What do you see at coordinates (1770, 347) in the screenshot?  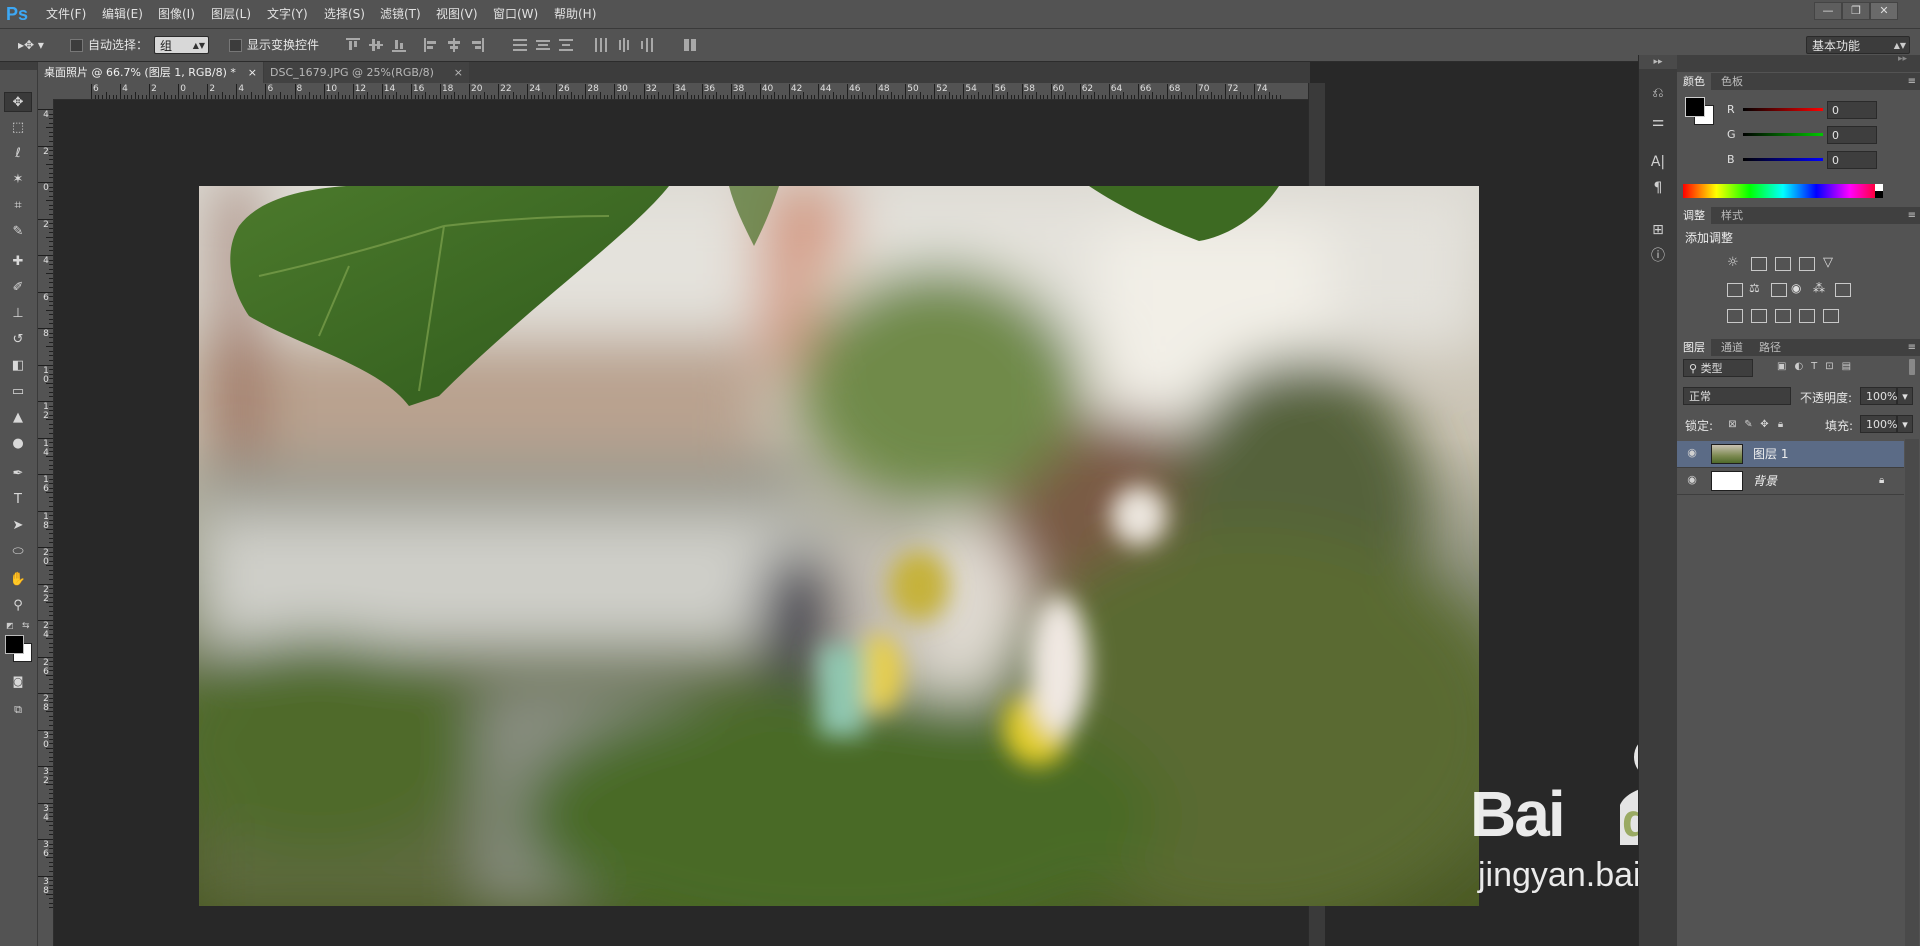 I see `tab-paths: 路径` at bounding box center [1770, 347].